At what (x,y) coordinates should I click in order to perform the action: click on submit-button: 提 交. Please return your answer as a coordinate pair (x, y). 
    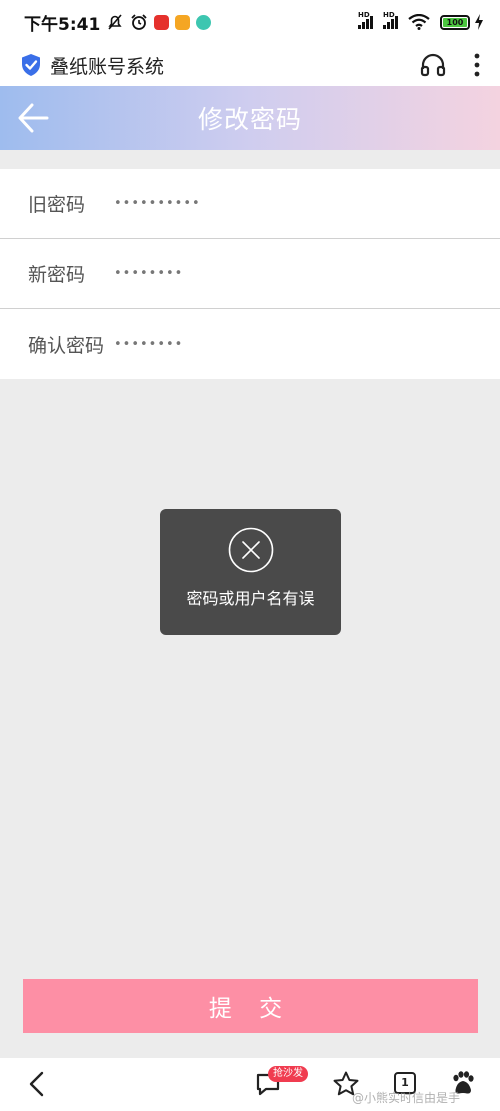
    Looking at the image, I should click on (250, 1006).